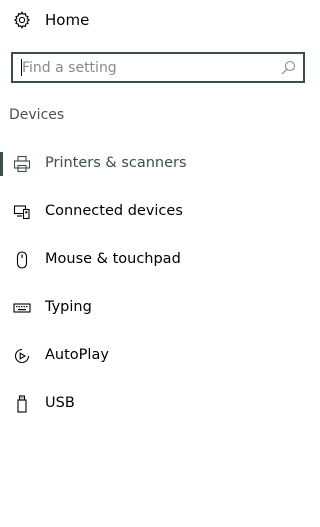 This screenshot has width=320, height=527. I want to click on nav-item-label: Connected devices, so click(114, 211).